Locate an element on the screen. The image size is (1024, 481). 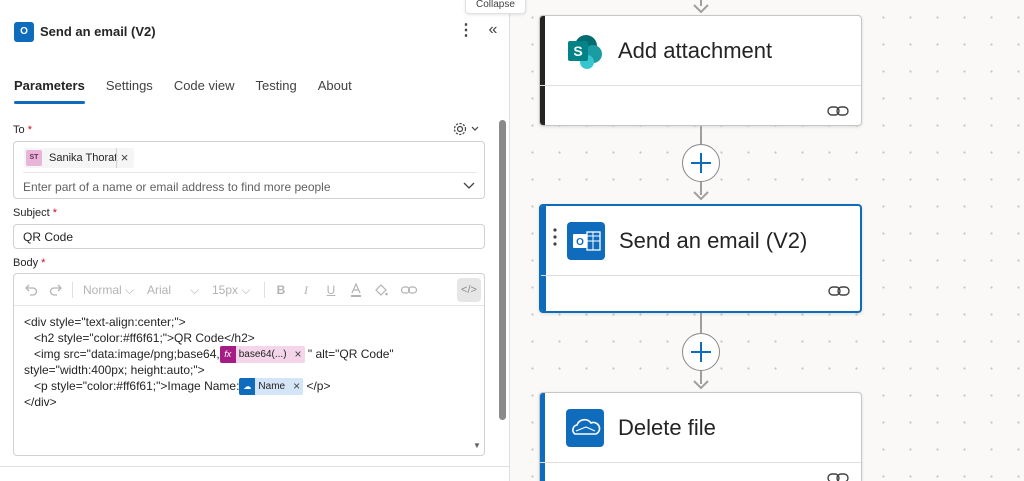
onedrive-icon: ☁ is located at coordinates (247, 387).